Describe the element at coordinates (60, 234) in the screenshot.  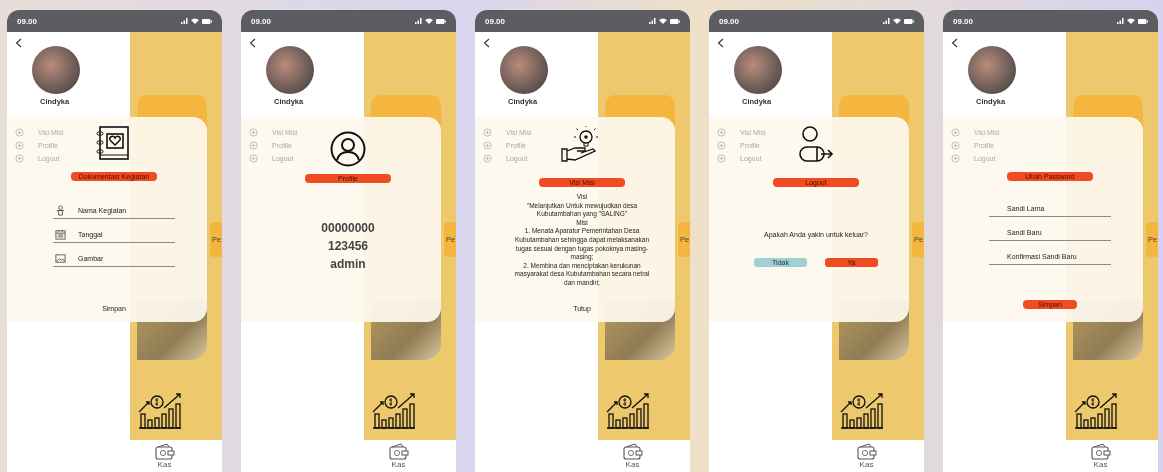
I see `calendar-icon` at that location.